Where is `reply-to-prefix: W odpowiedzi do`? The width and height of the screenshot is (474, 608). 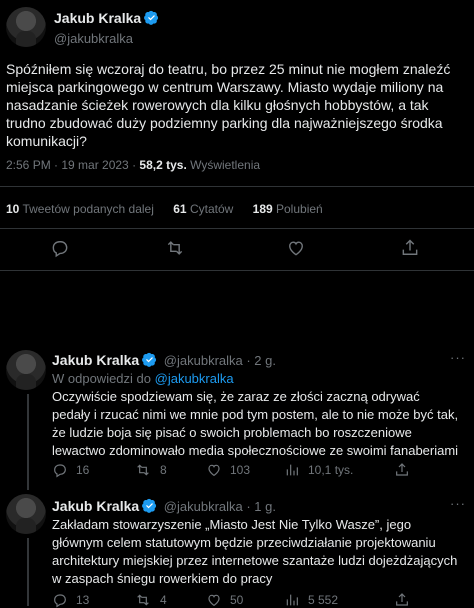 reply-to-prefix: W odpowiedzi do is located at coordinates (103, 378).